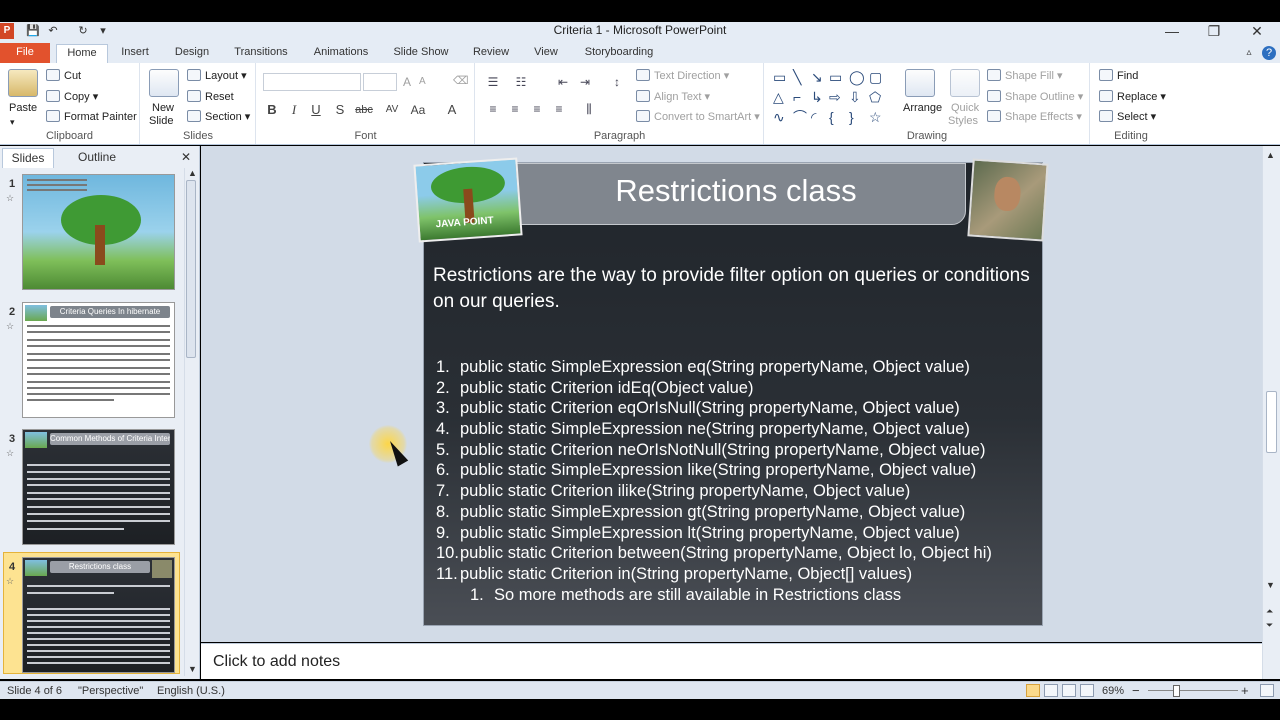  Describe the element at coordinates (312, 82) in the screenshot. I see `font-name-select` at that location.